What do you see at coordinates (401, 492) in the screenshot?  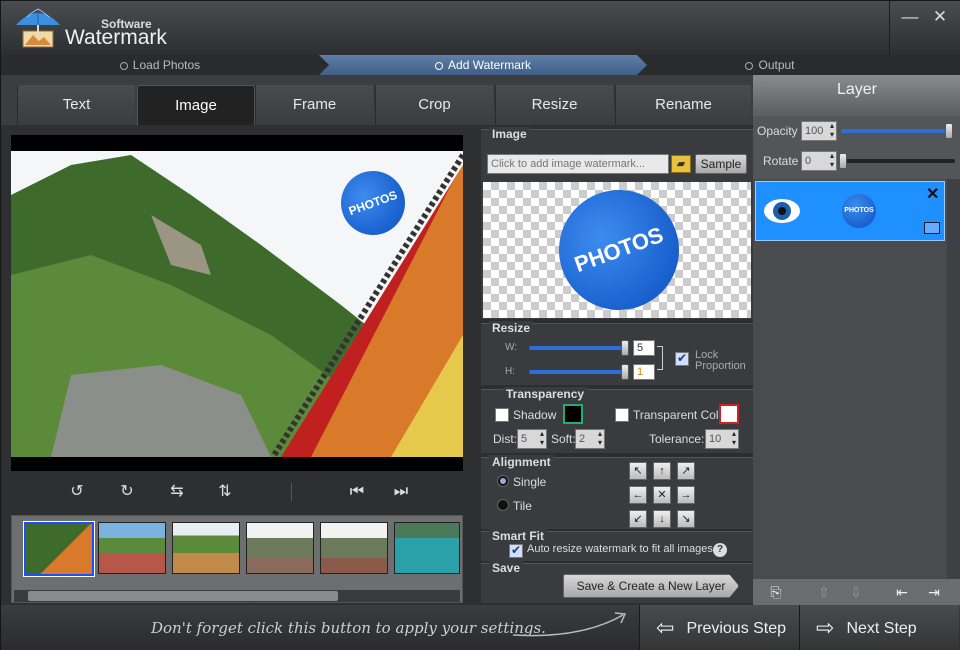 I see `next-image-icon: ⏭` at bounding box center [401, 492].